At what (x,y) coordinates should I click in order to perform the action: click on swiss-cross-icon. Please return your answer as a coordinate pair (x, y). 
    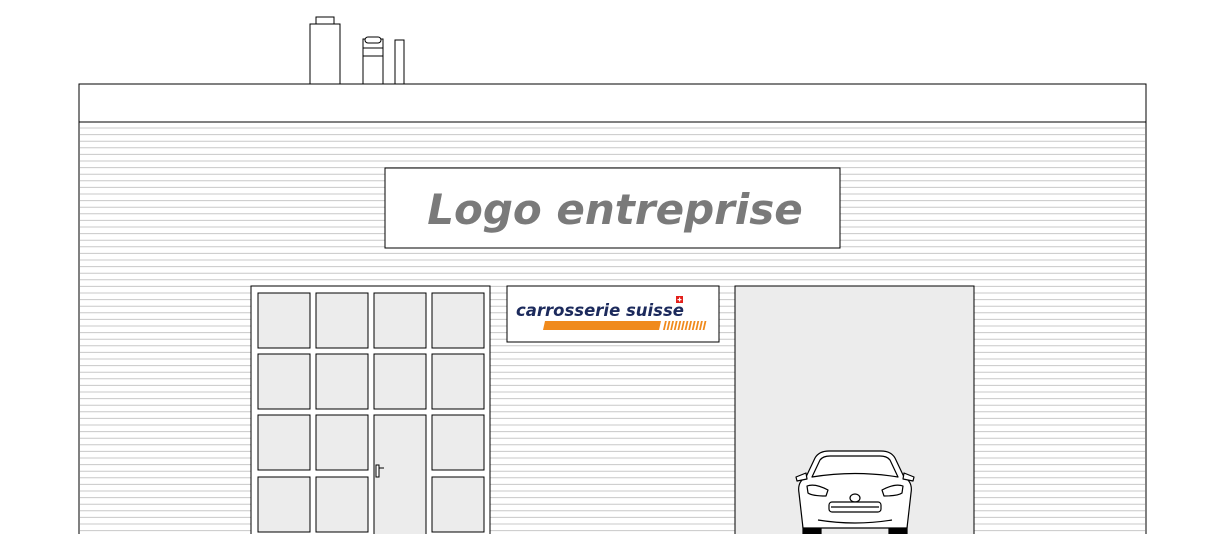
    Looking at the image, I should click on (679, 299).